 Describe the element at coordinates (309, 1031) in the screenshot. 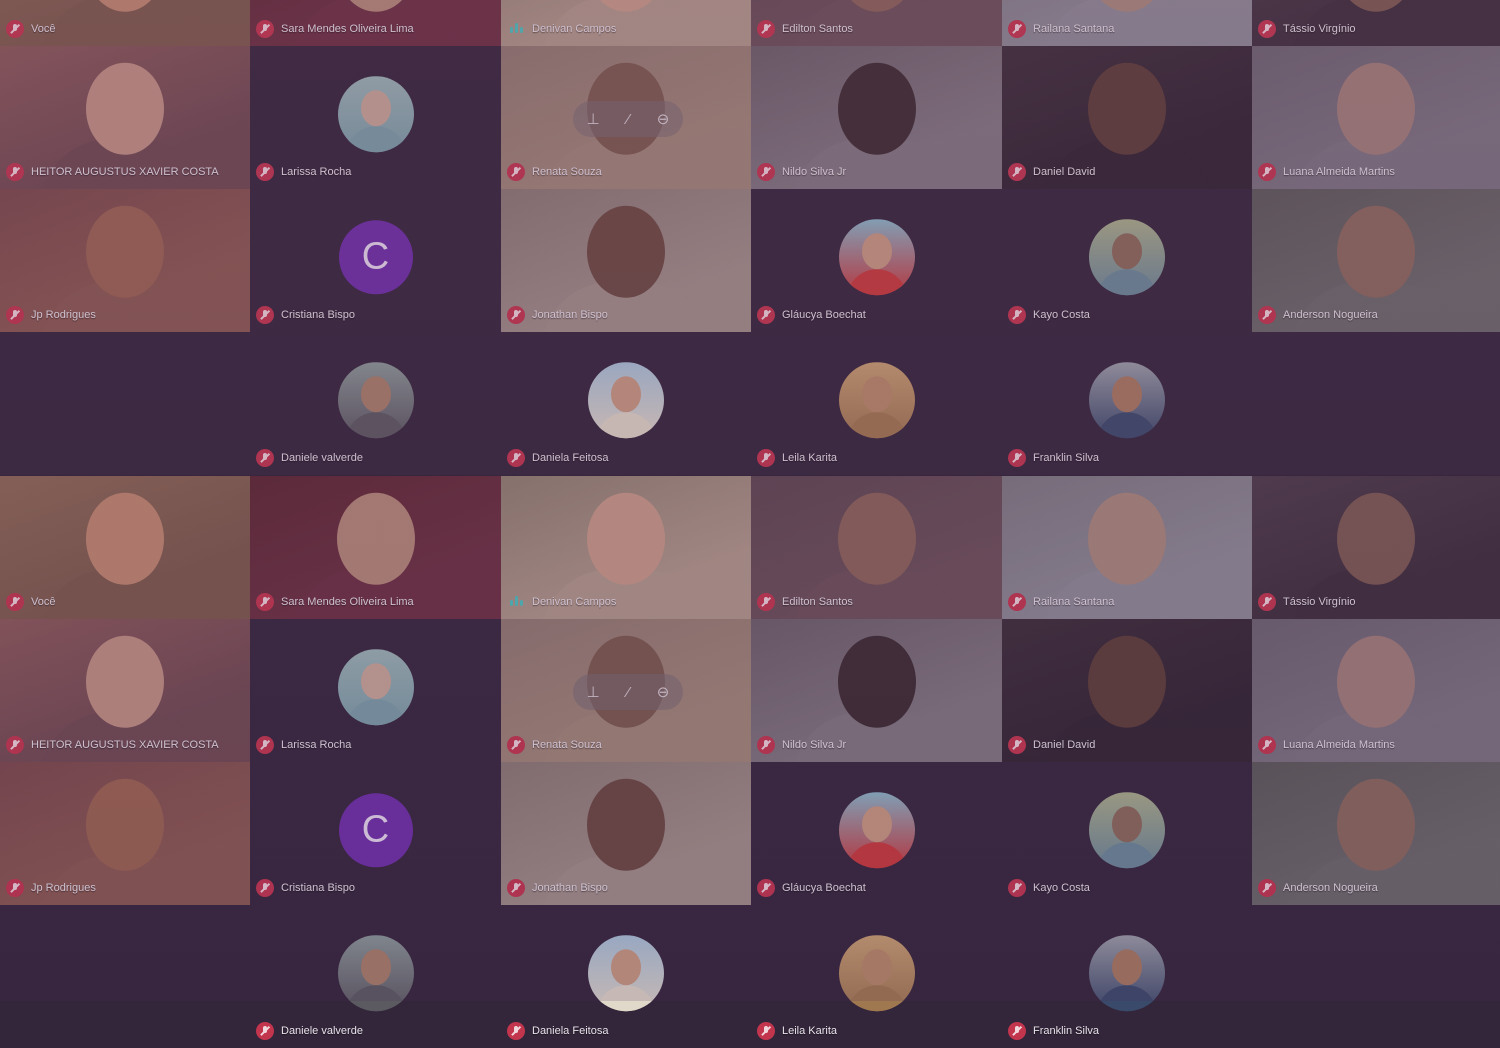

I see `nameplate: Daniele valverde` at that location.